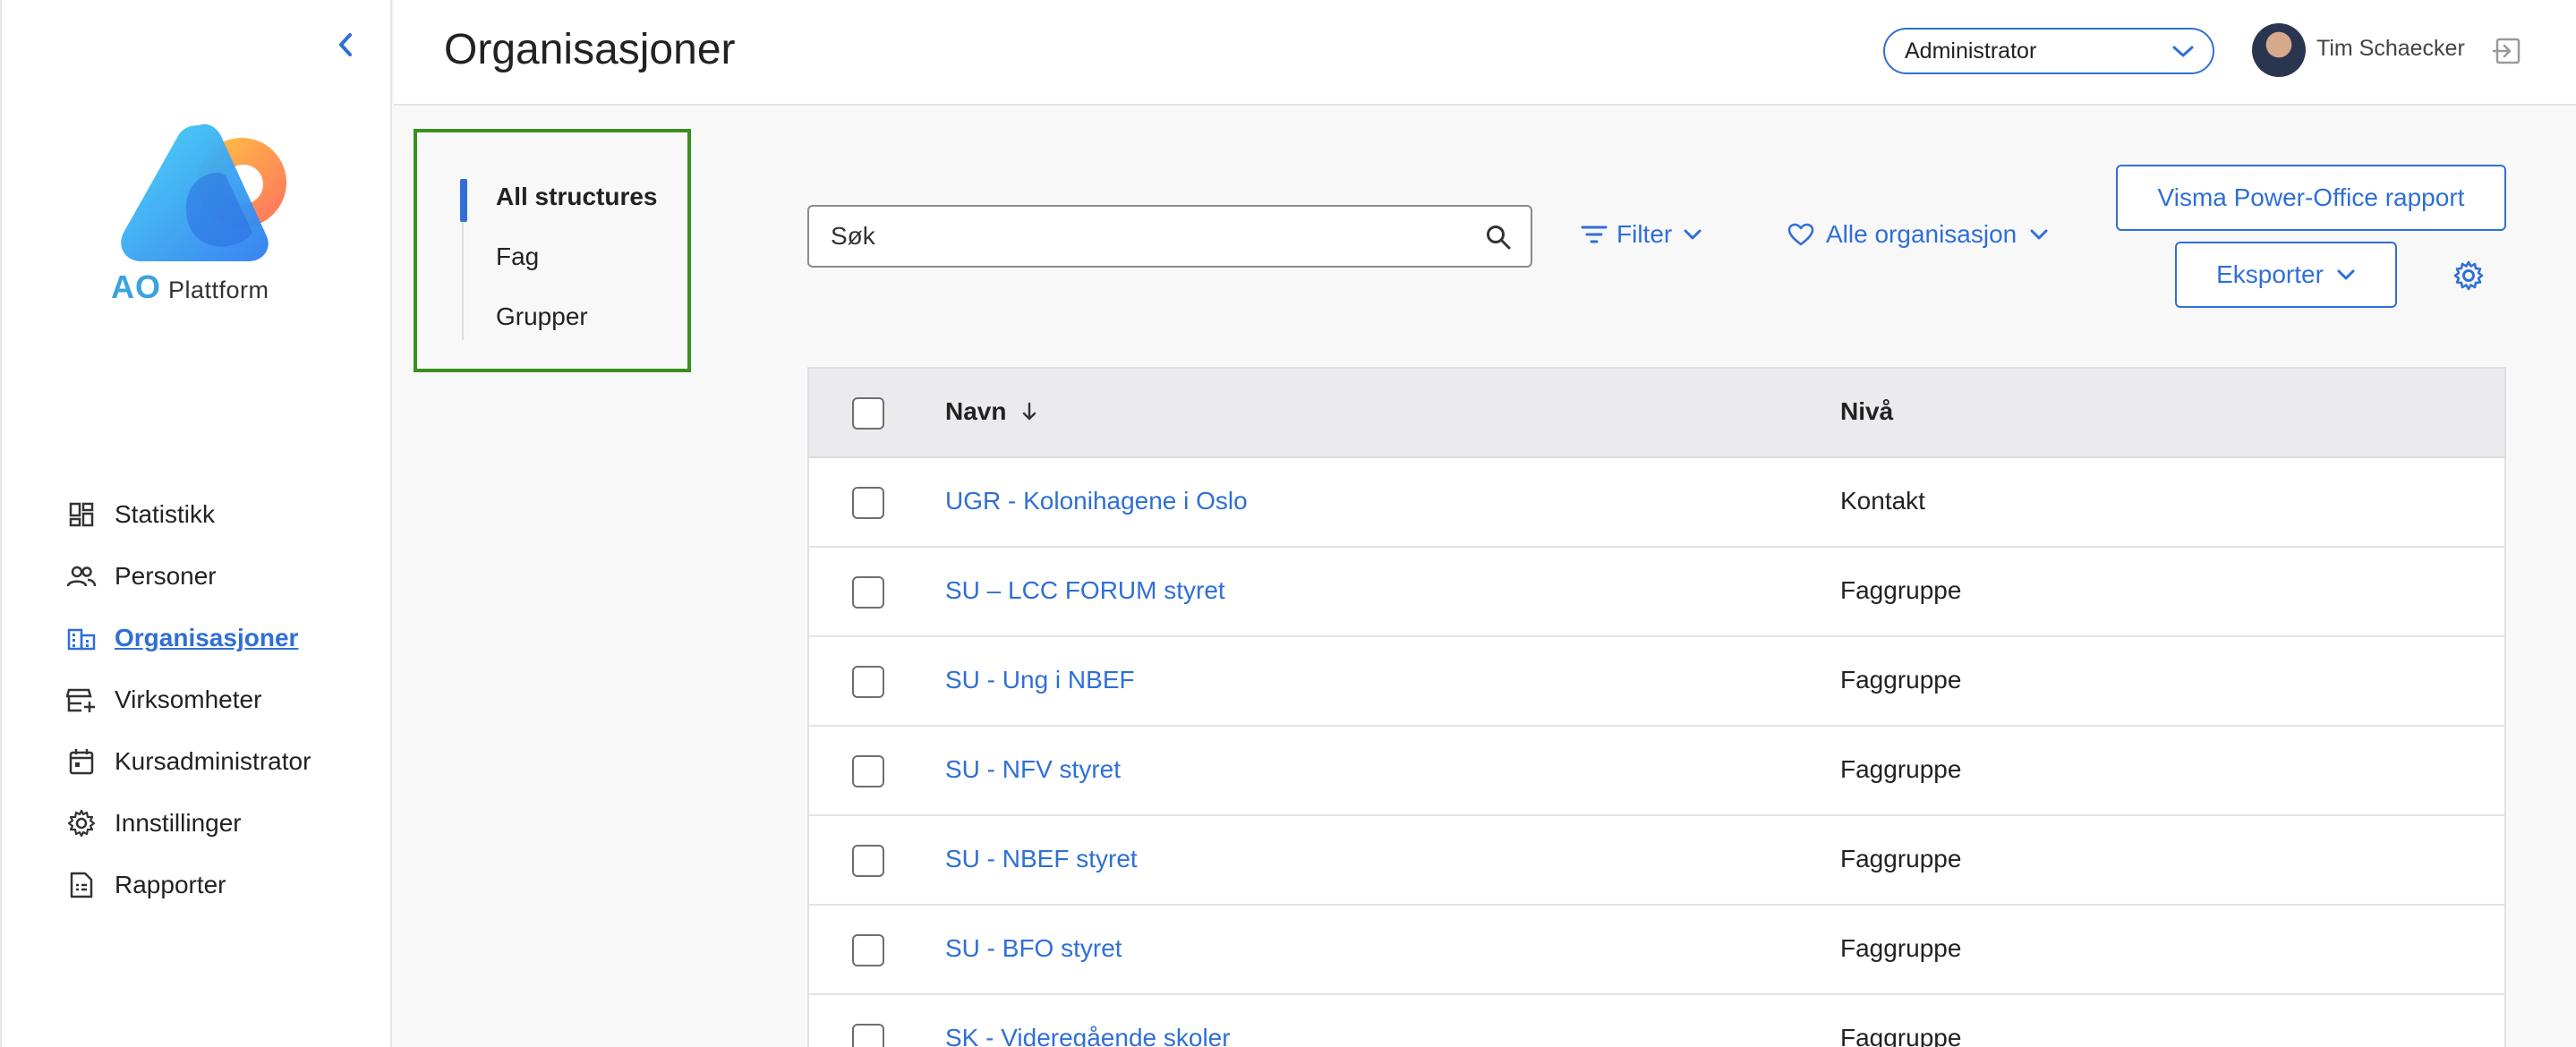 Image resolution: width=2576 pixels, height=1047 pixels. I want to click on table-row: SK - Videregående skoler Faggruppe, so click(1656, 1021).